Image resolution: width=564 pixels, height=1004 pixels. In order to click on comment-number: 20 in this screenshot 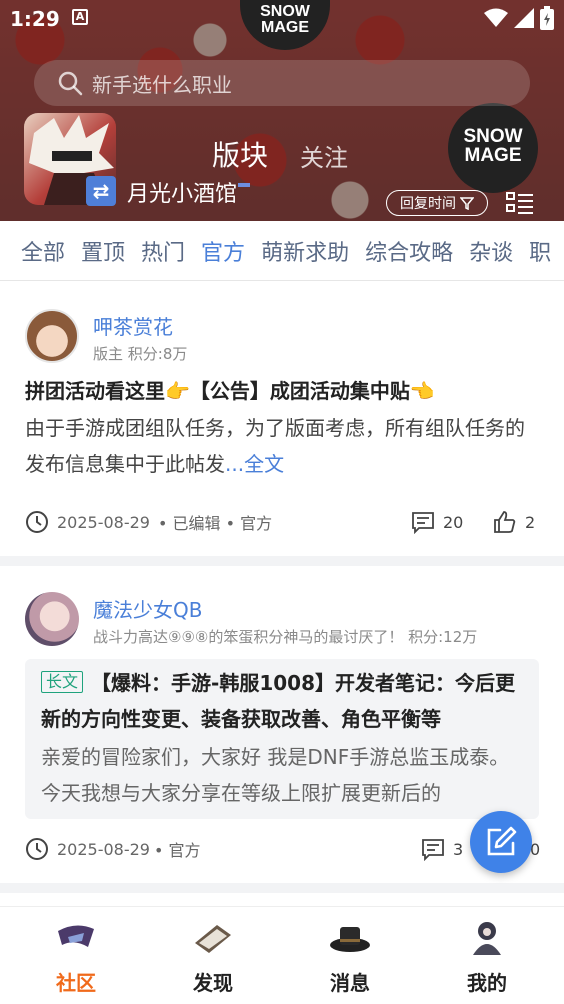, I will do `click(453, 522)`.